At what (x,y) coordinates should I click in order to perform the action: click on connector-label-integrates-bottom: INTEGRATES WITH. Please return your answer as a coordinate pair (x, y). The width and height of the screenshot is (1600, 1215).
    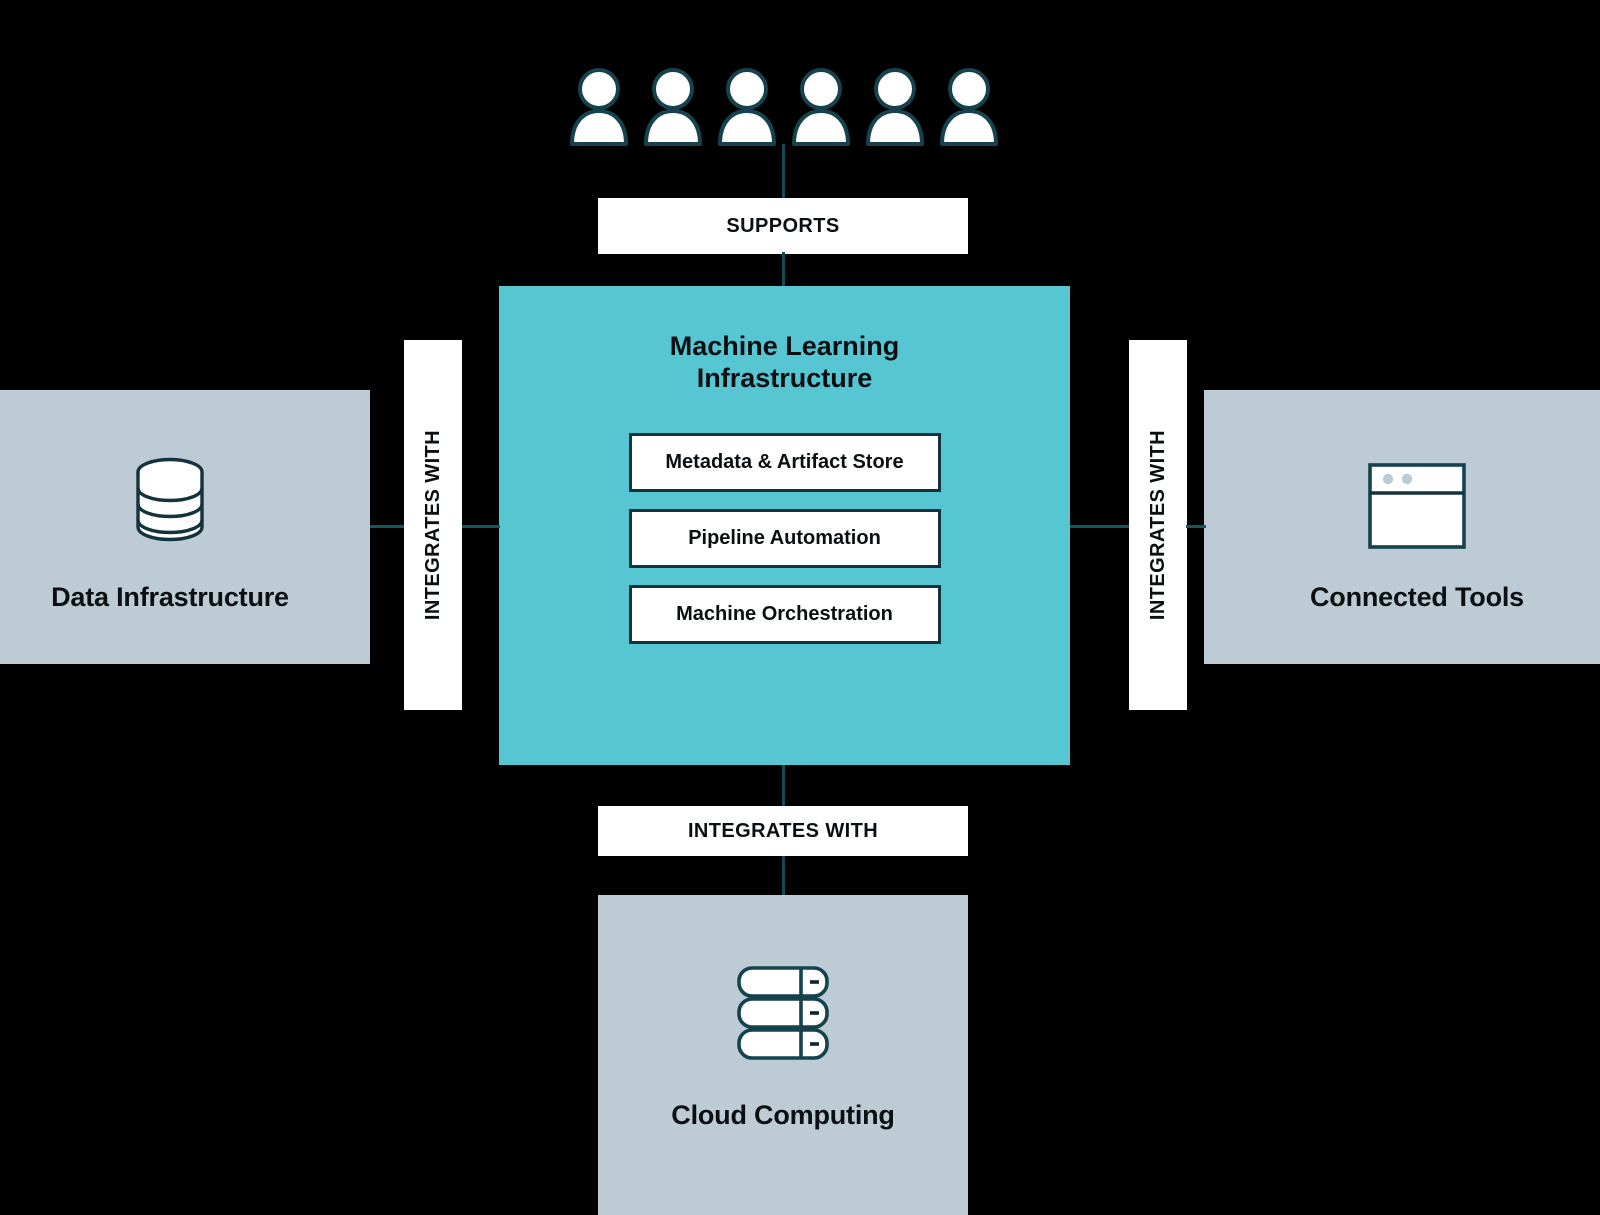
    Looking at the image, I should click on (783, 831).